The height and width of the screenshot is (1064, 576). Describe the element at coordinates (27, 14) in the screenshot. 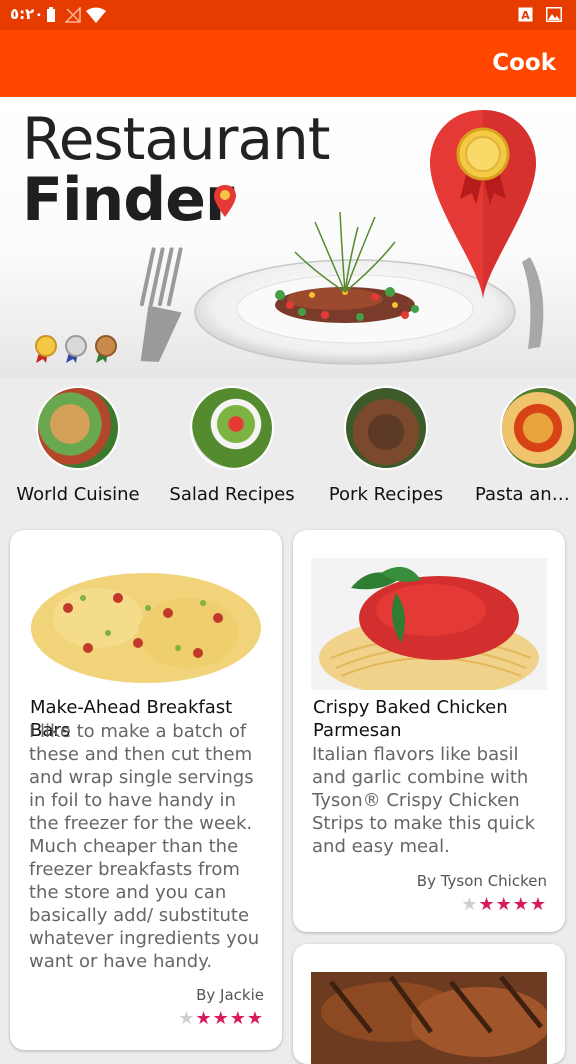

I see `status-time: ٥:٢٠` at that location.